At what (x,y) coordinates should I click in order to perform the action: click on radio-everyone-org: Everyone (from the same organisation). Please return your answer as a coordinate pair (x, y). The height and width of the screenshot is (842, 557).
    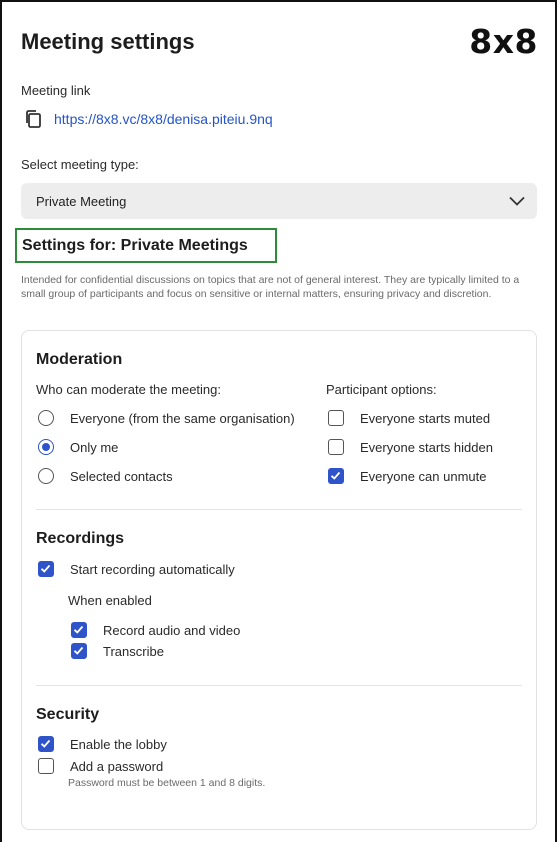
    Looking at the image, I should click on (166, 418).